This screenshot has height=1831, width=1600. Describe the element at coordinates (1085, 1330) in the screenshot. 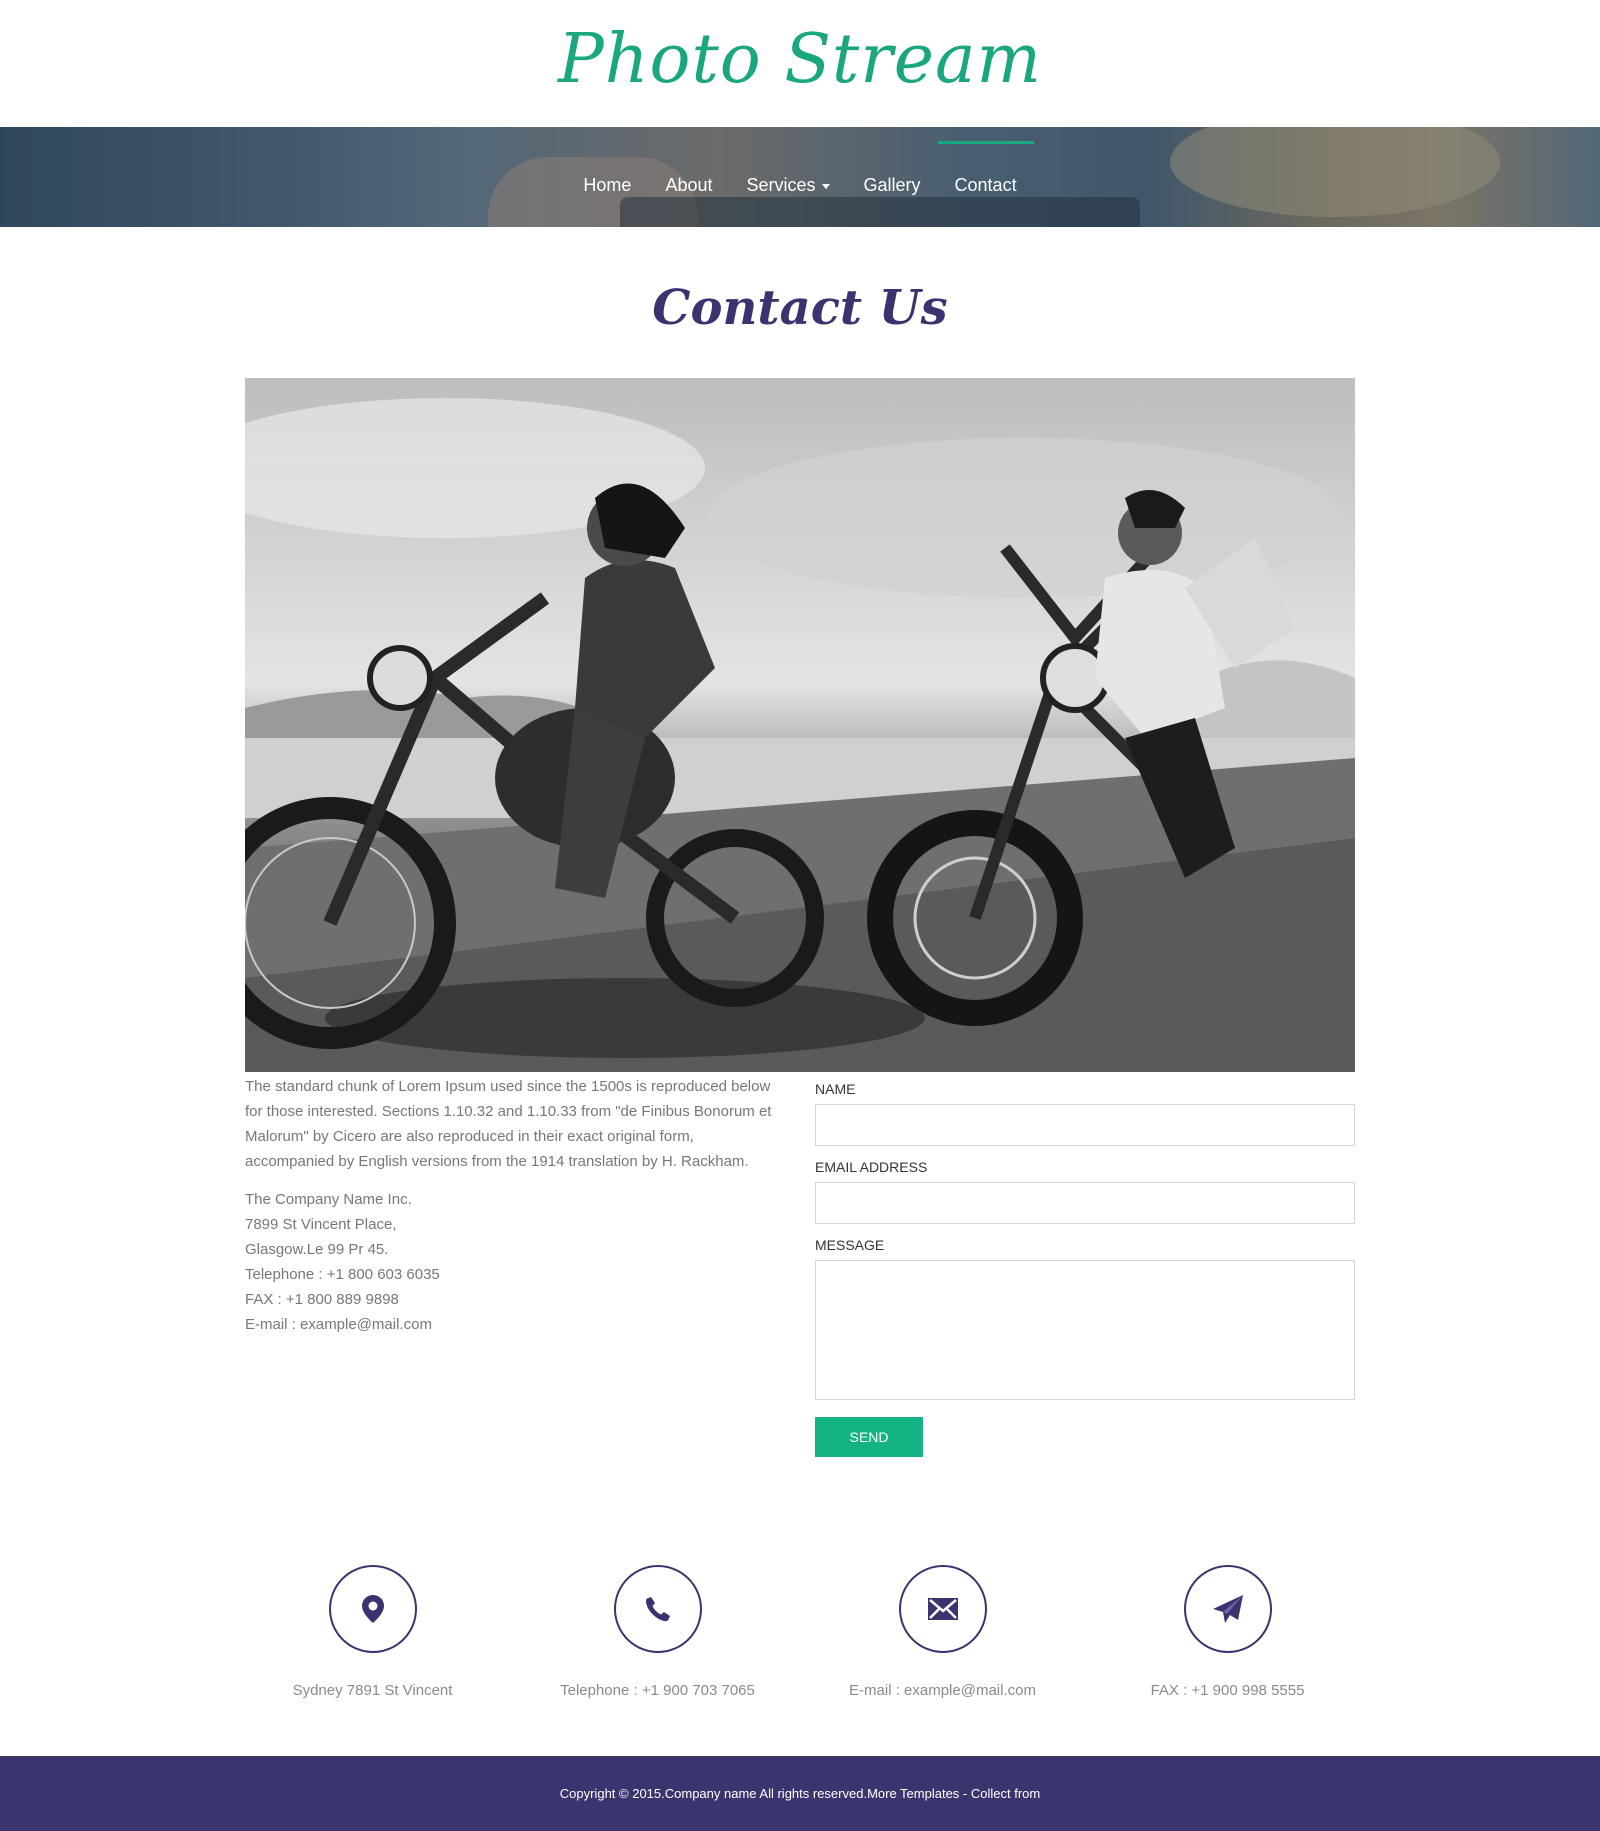

I see `message-field` at that location.